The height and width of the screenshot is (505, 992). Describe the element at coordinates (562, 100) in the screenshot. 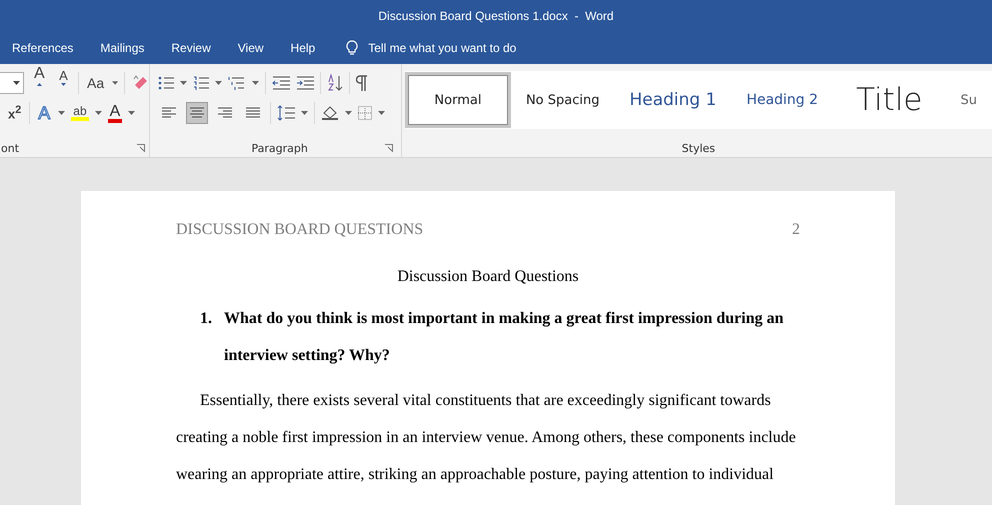

I see `style-item: No Spacing` at that location.